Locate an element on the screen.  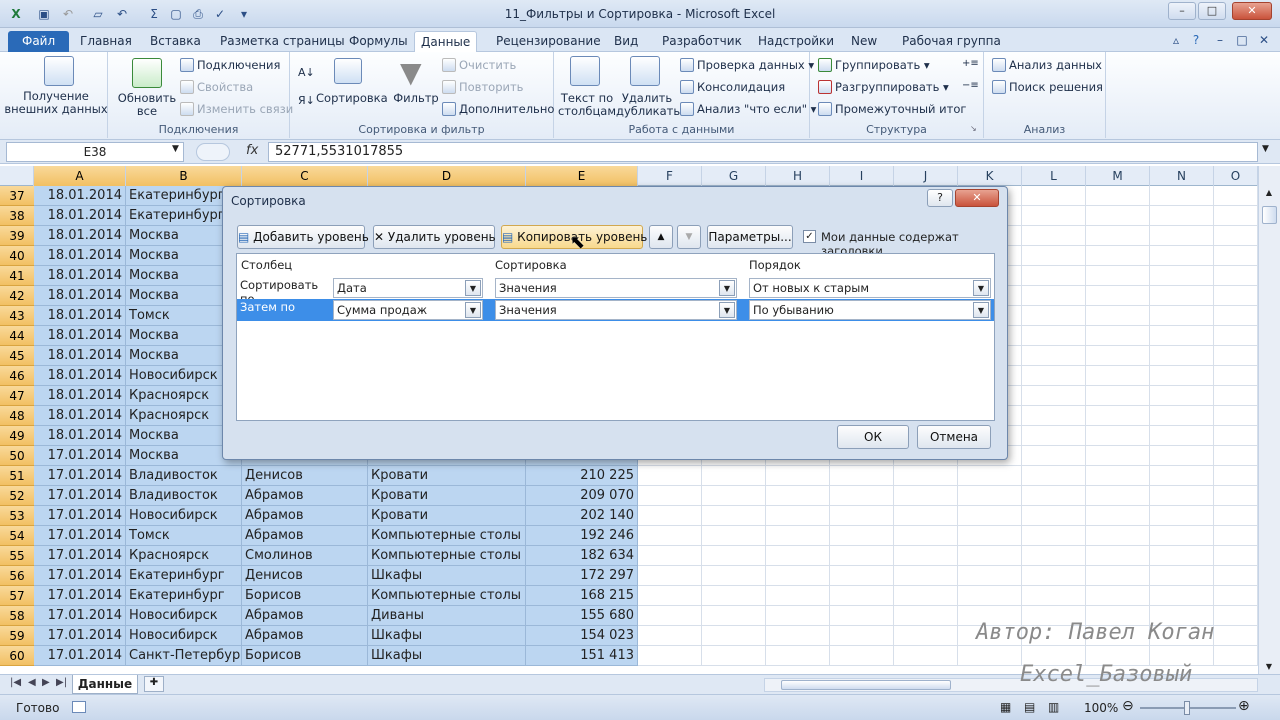
cell-e57: 168 215 is located at coordinates (582, 596).